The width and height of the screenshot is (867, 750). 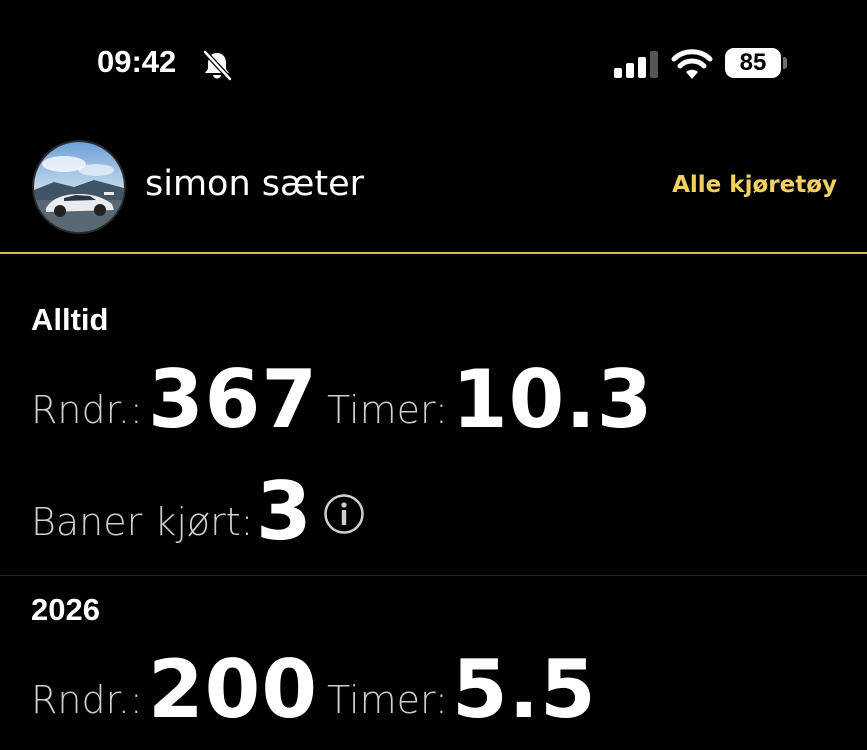 I want to click on wifi-icon, so click(x=692, y=64).